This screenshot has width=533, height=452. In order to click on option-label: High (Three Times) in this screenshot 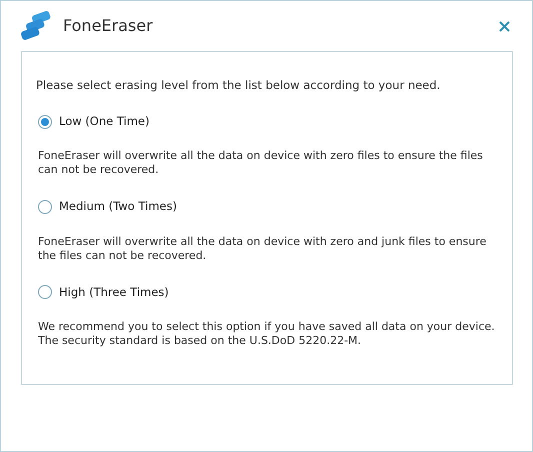, I will do `click(114, 292)`.